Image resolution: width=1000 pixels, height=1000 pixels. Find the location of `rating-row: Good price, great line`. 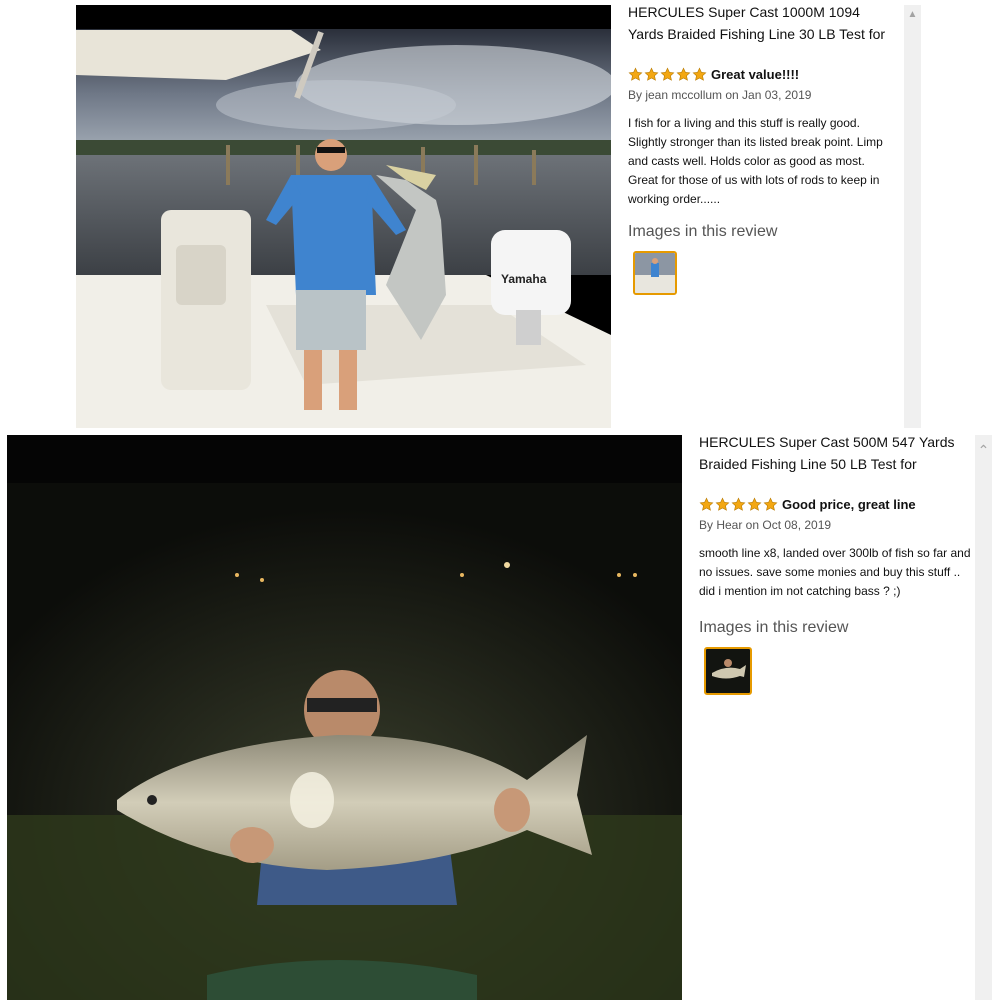

rating-row: Good price, great line is located at coordinates (836, 504).